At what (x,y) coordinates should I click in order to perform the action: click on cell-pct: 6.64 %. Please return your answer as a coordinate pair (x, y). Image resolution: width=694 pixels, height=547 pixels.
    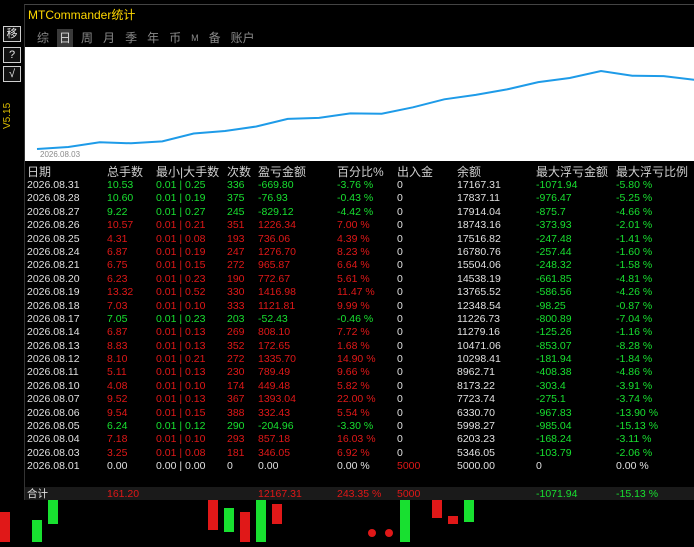
    Looking at the image, I should click on (353, 265).